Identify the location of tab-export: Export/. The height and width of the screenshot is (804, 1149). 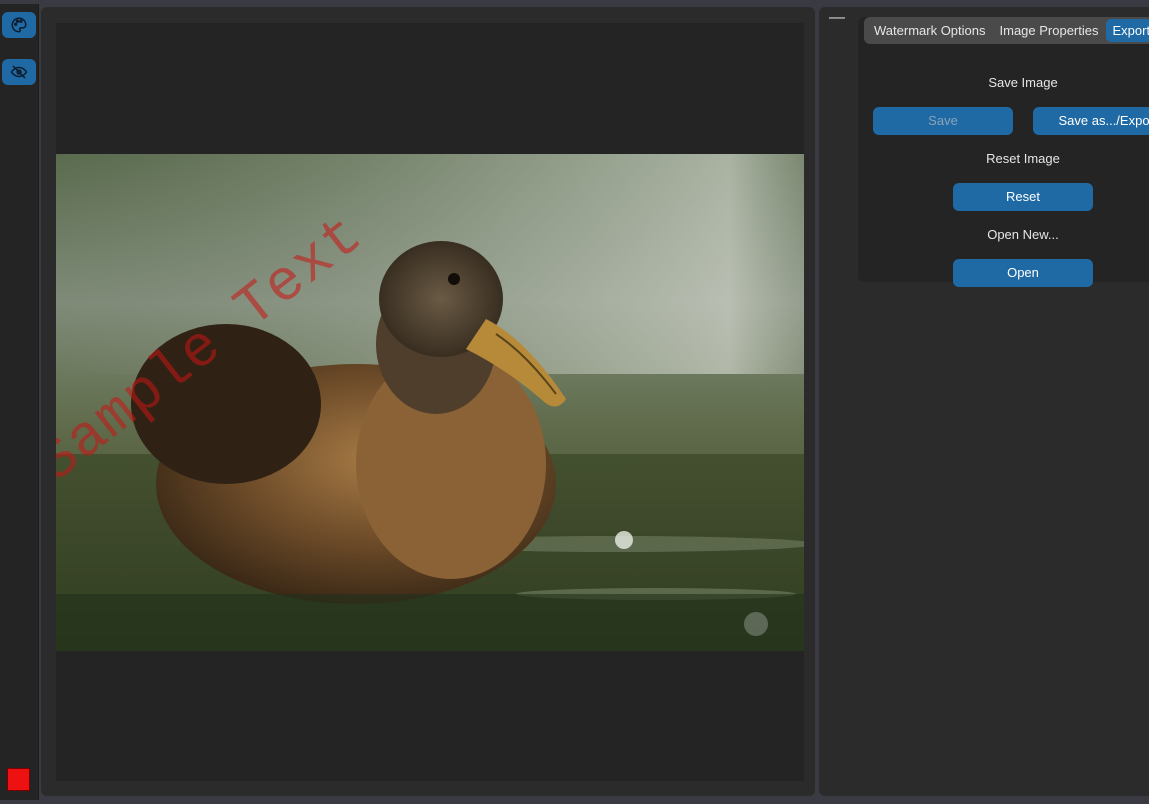
(1127, 30).